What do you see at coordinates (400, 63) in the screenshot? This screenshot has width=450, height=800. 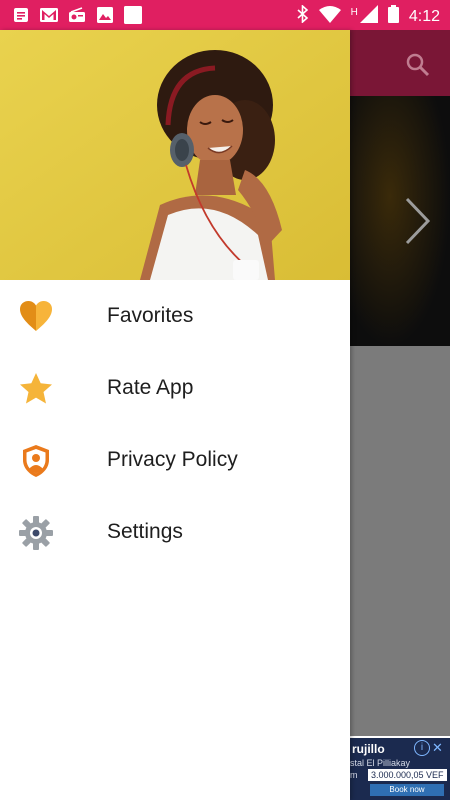 I see `background-toolbar` at bounding box center [400, 63].